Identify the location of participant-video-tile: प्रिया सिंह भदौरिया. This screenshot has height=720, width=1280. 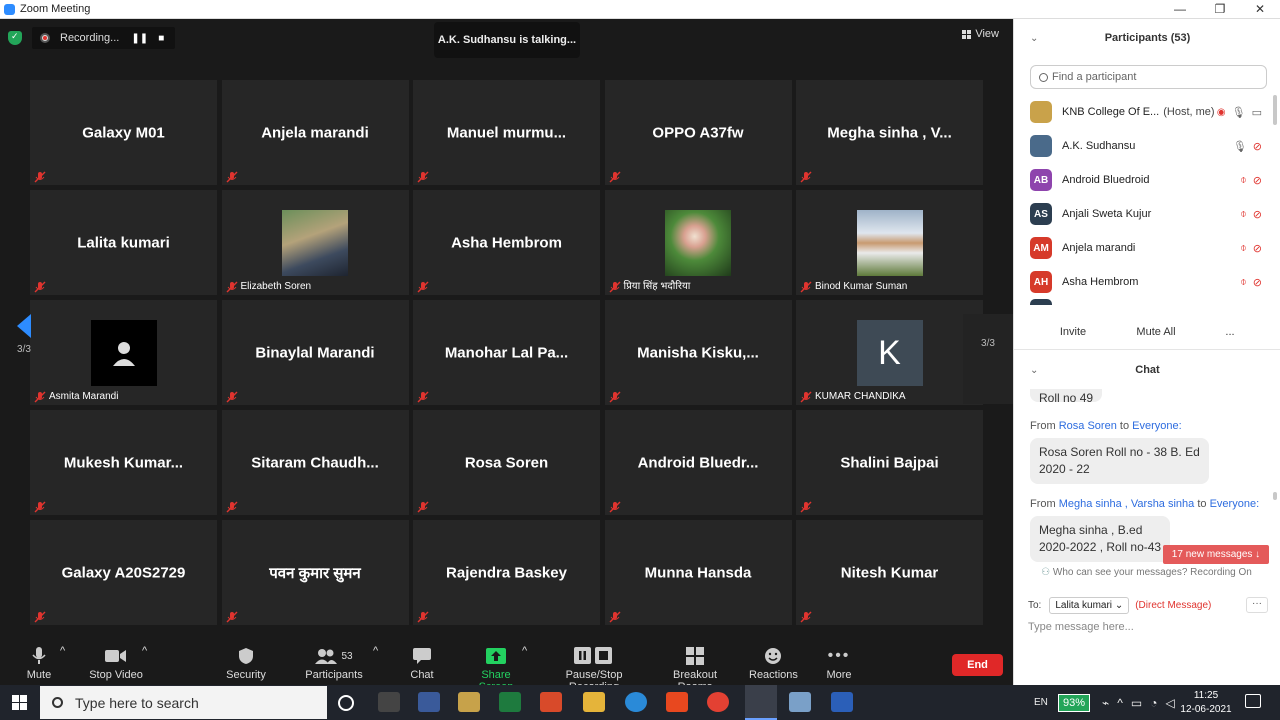
(698, 242).